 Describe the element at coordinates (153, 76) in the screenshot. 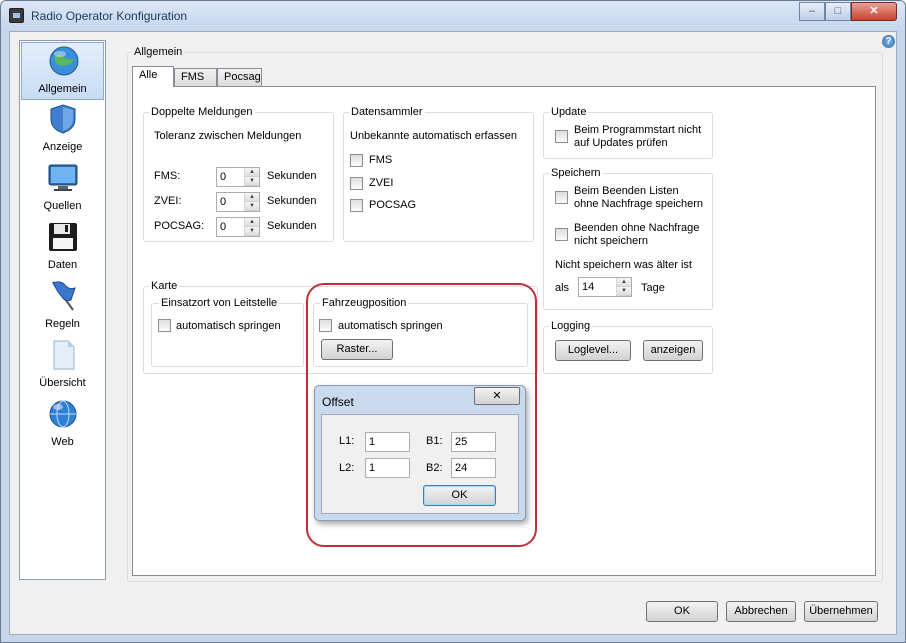

I see `tab-alle: Alle` at that location.